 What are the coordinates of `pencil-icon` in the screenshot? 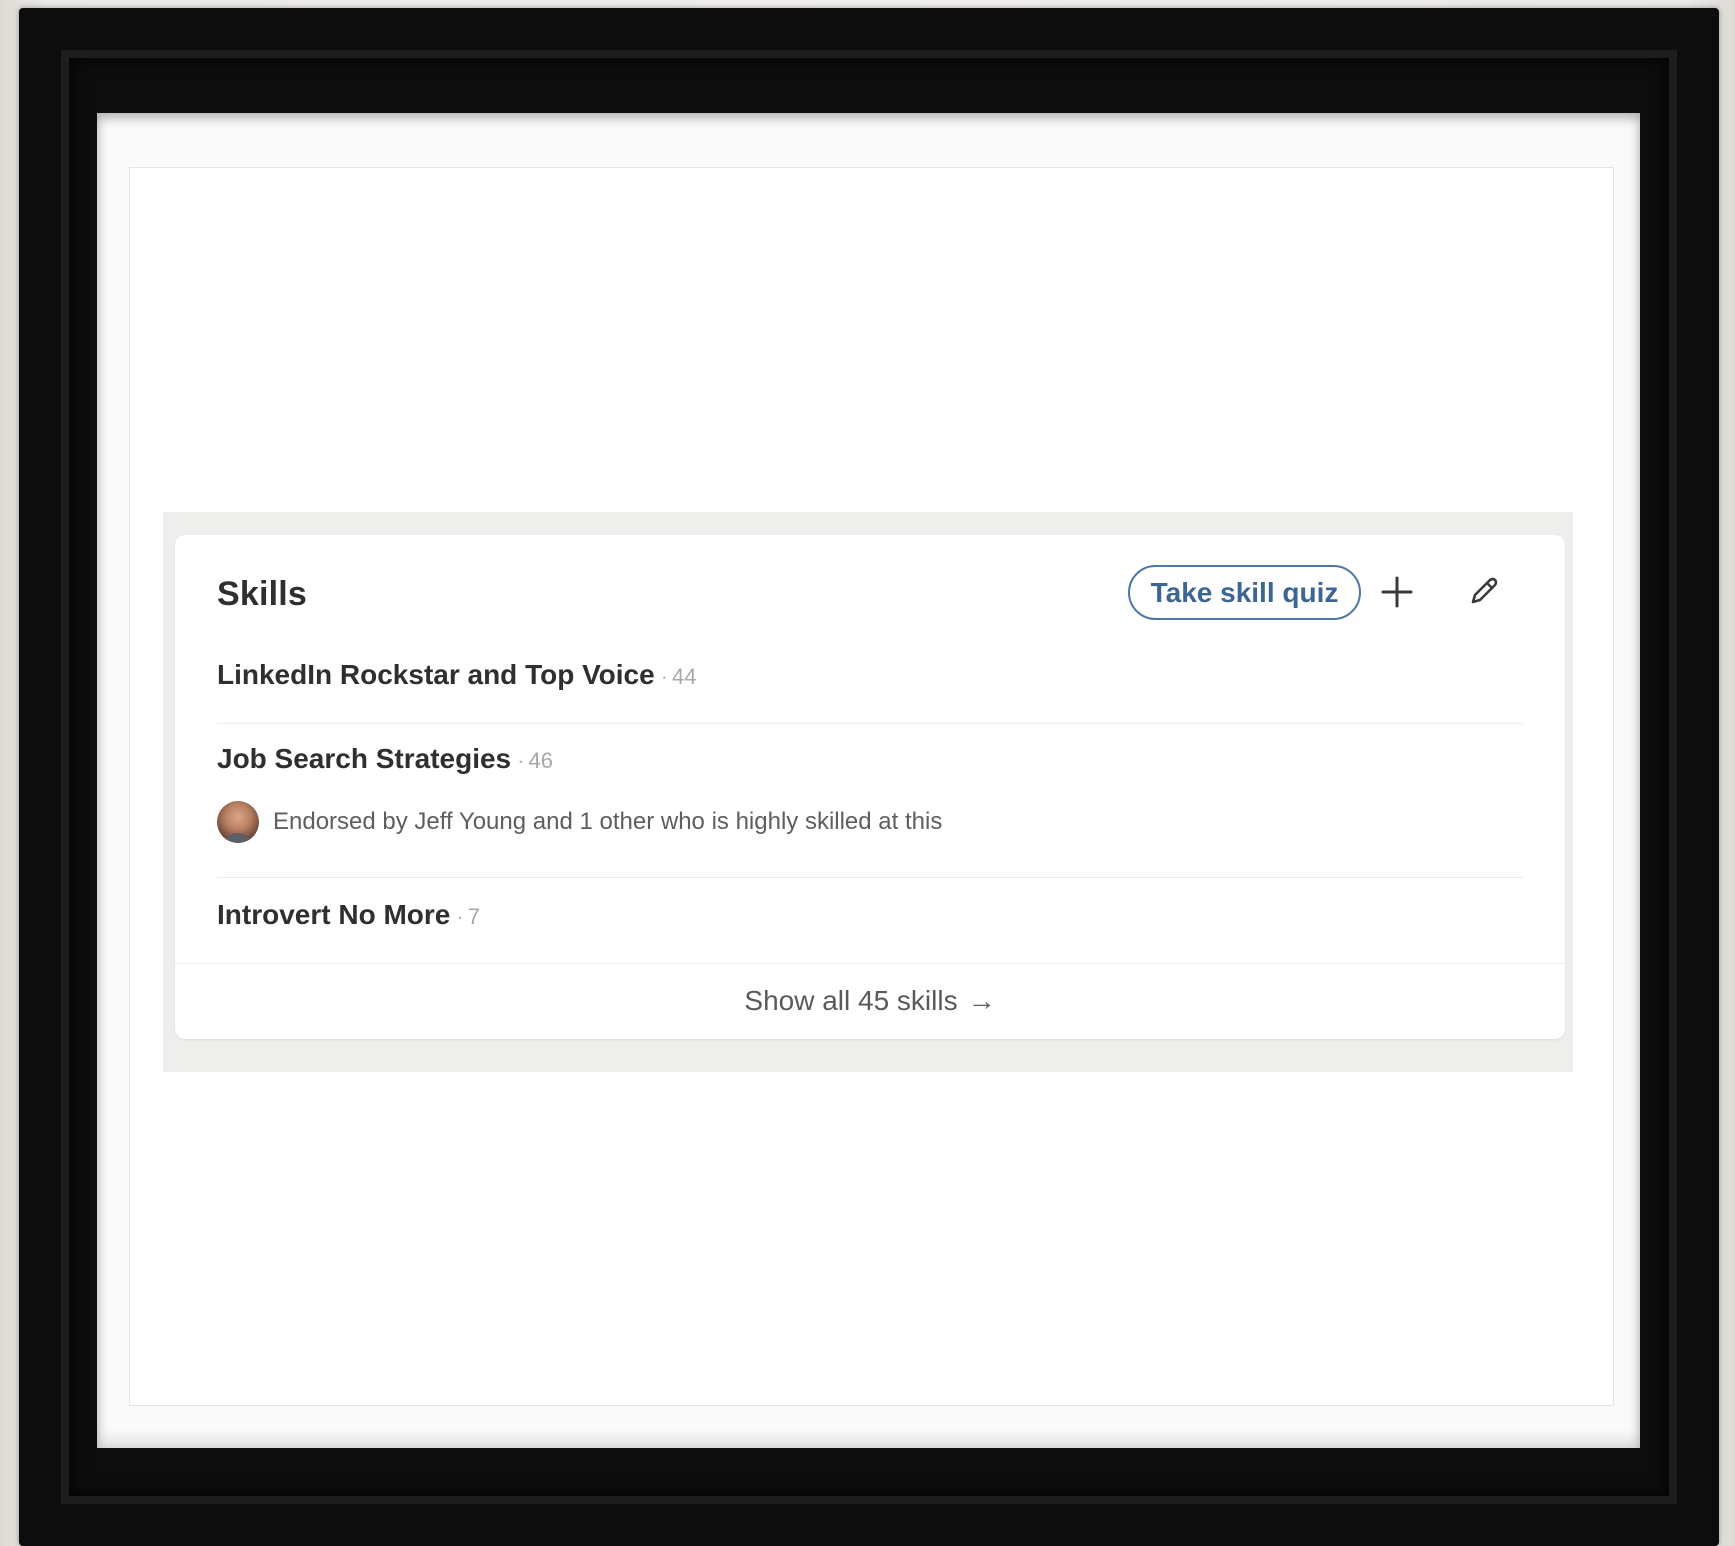 It's located at (1484, 590).